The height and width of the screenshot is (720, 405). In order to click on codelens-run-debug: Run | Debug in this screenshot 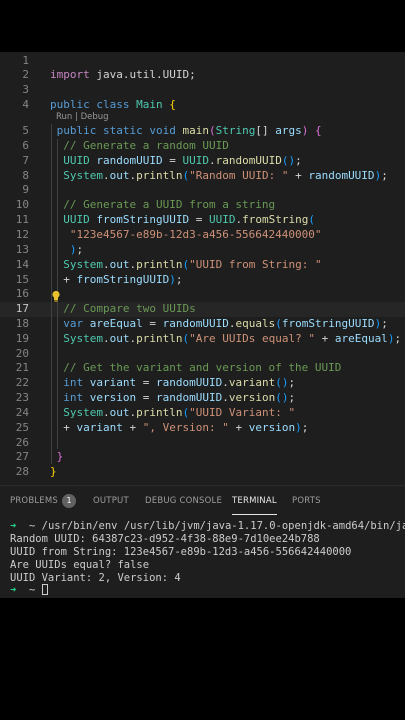, I will do `click(82, 117)`.